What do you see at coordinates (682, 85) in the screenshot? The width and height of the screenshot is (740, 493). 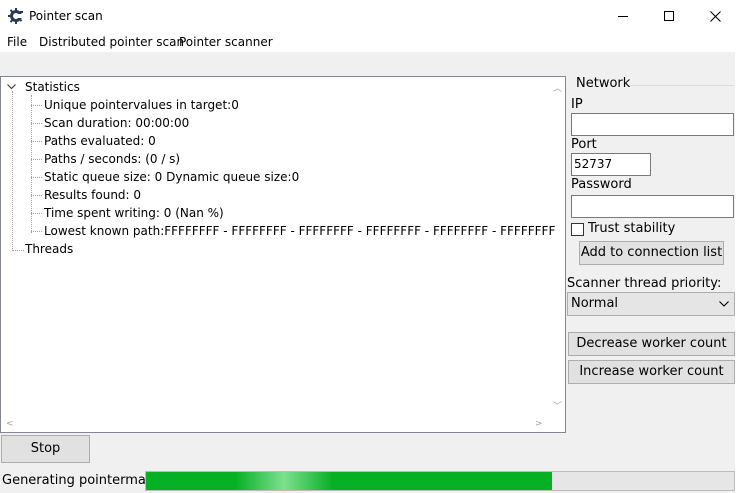 I see `group-divider` at bounding box center [682, 85].